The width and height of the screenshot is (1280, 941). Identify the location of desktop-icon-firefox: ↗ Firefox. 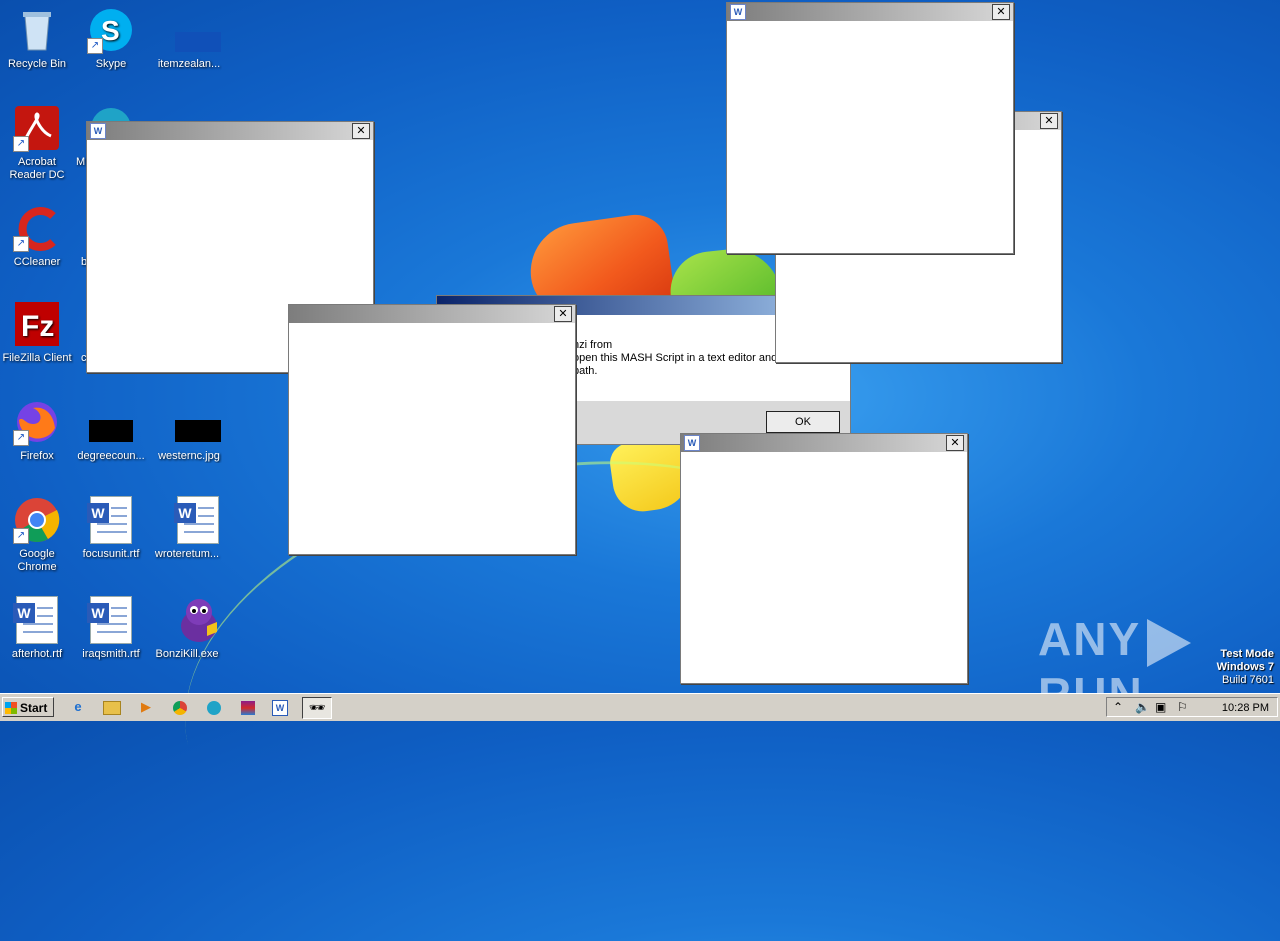
(37, 430).